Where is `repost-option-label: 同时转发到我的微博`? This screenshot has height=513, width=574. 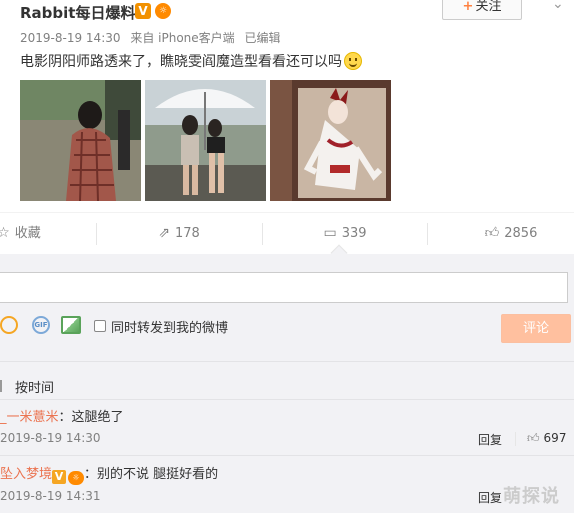 repost-option-label: 同时转发到我的微博 is located at coordinates (170, 328).